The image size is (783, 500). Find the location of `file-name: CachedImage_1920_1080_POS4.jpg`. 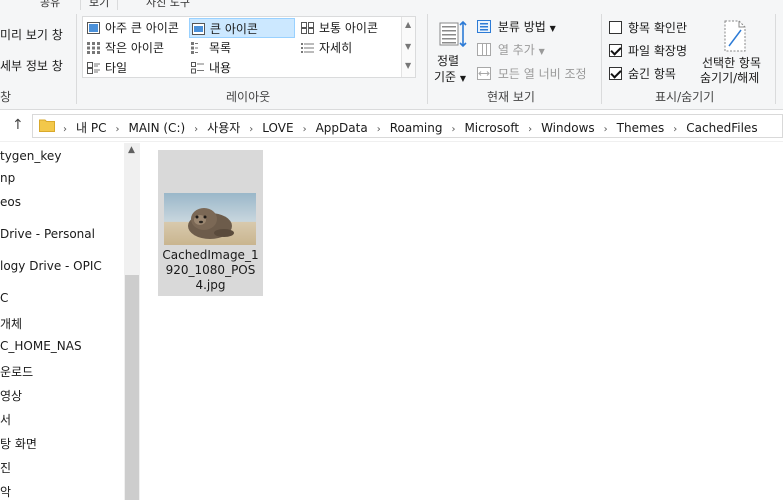

file-name: CachedImage_1920_1080_POS4.jpg is located at coordinates (210, 270).